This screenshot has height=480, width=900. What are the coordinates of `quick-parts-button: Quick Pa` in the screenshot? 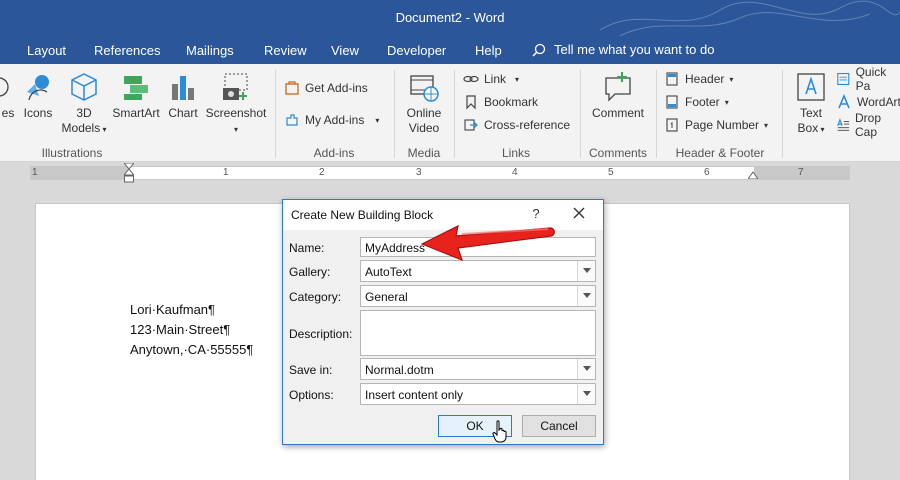 It's located at (868, 79).